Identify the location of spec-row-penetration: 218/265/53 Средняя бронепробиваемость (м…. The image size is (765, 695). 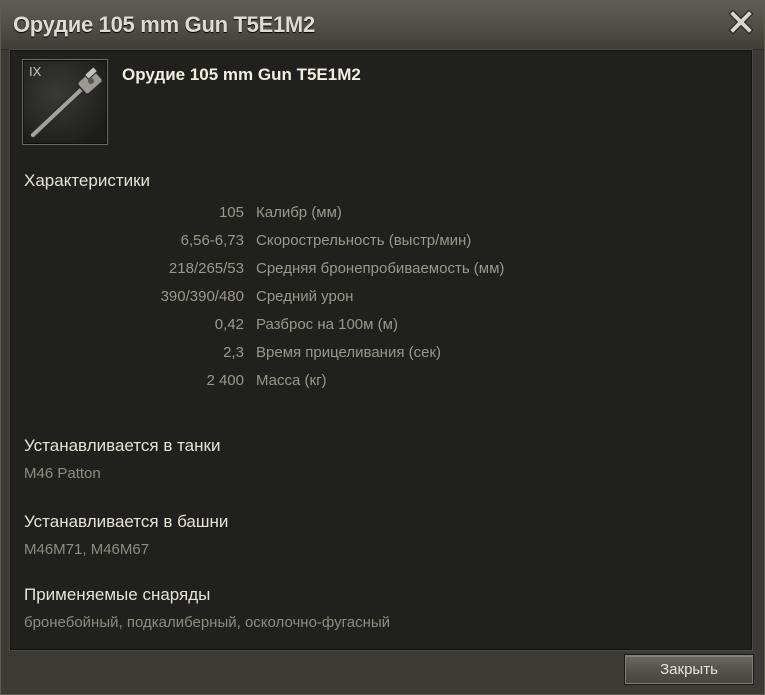
(381, 274).